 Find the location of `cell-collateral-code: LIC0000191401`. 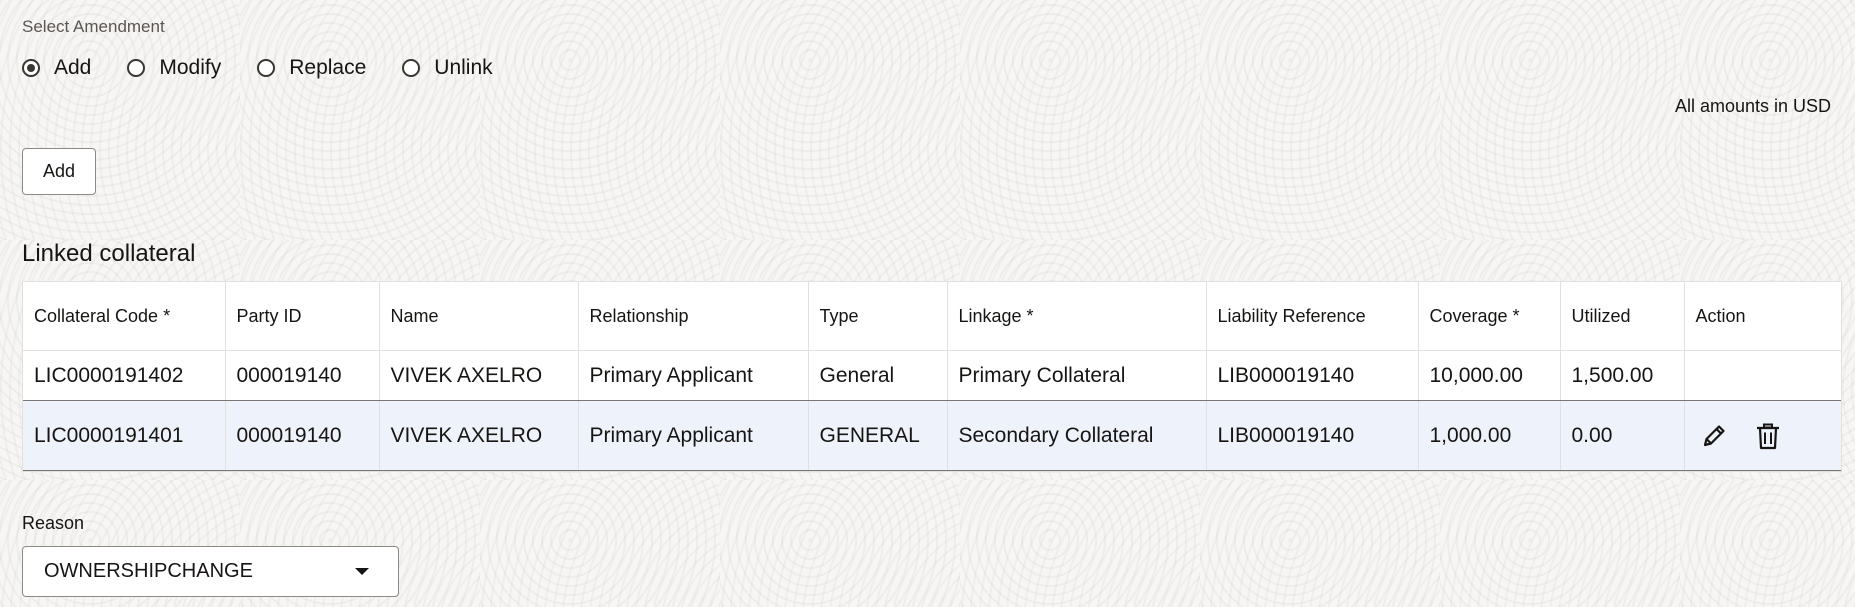

cell-collateral-code: LIC0000191401 is located at coordinates (124, 435).